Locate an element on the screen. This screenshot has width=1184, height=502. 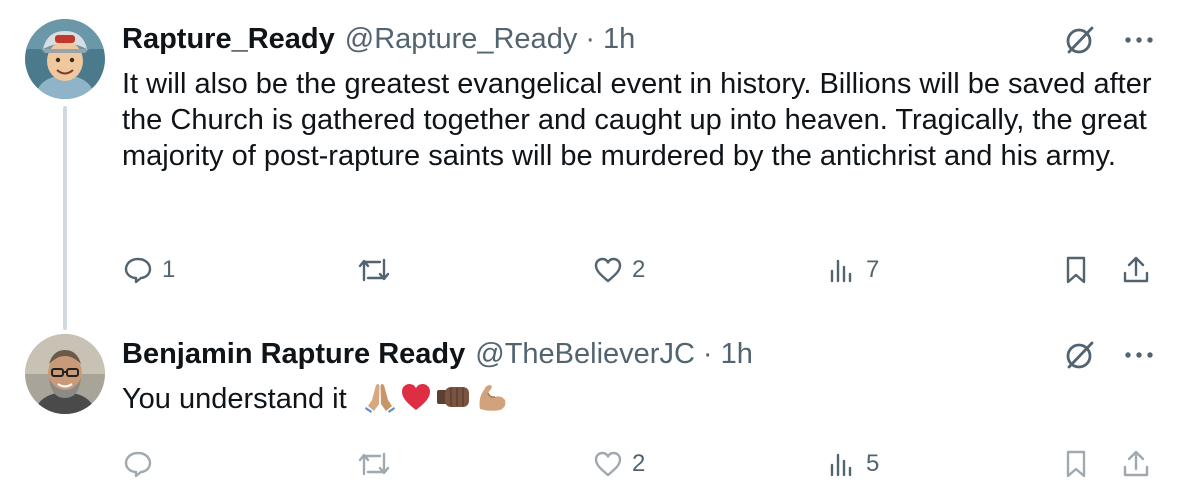
tweet-actions: 2 5 is located at coordinates (638, 464).